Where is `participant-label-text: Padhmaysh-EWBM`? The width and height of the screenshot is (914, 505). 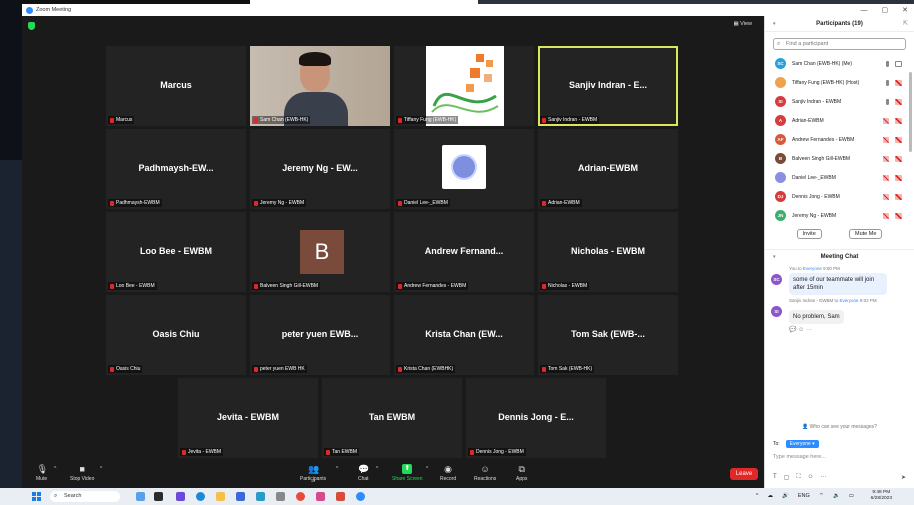
participant-label-text: Padhmaysh-EWBM is located at coordinates (138, 203).